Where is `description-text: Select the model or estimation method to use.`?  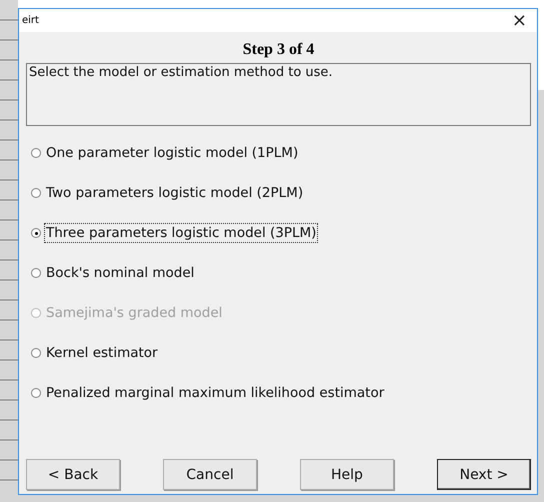 description-text: Select the model or estimation method to use. is located at coordinates (278, 94).